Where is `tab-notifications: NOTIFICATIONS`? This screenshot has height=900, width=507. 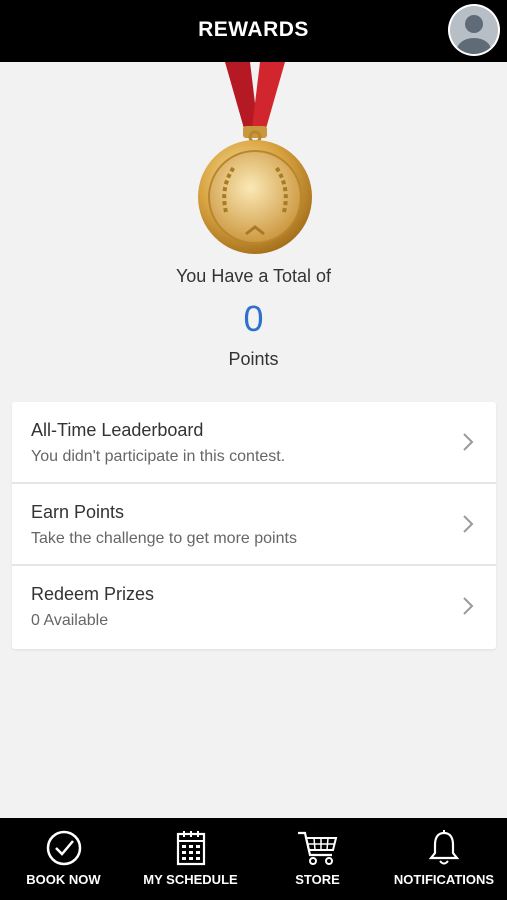
tab-notifications: NOTIFICATIONS is located at coordinates (444, 859).